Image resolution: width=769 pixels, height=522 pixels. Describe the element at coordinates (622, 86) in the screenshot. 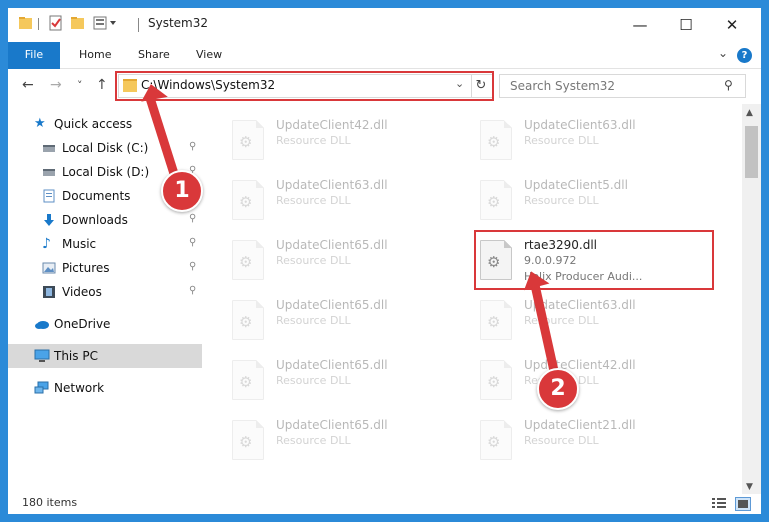

I see `search-input: Search System32 ⚲` at that location.